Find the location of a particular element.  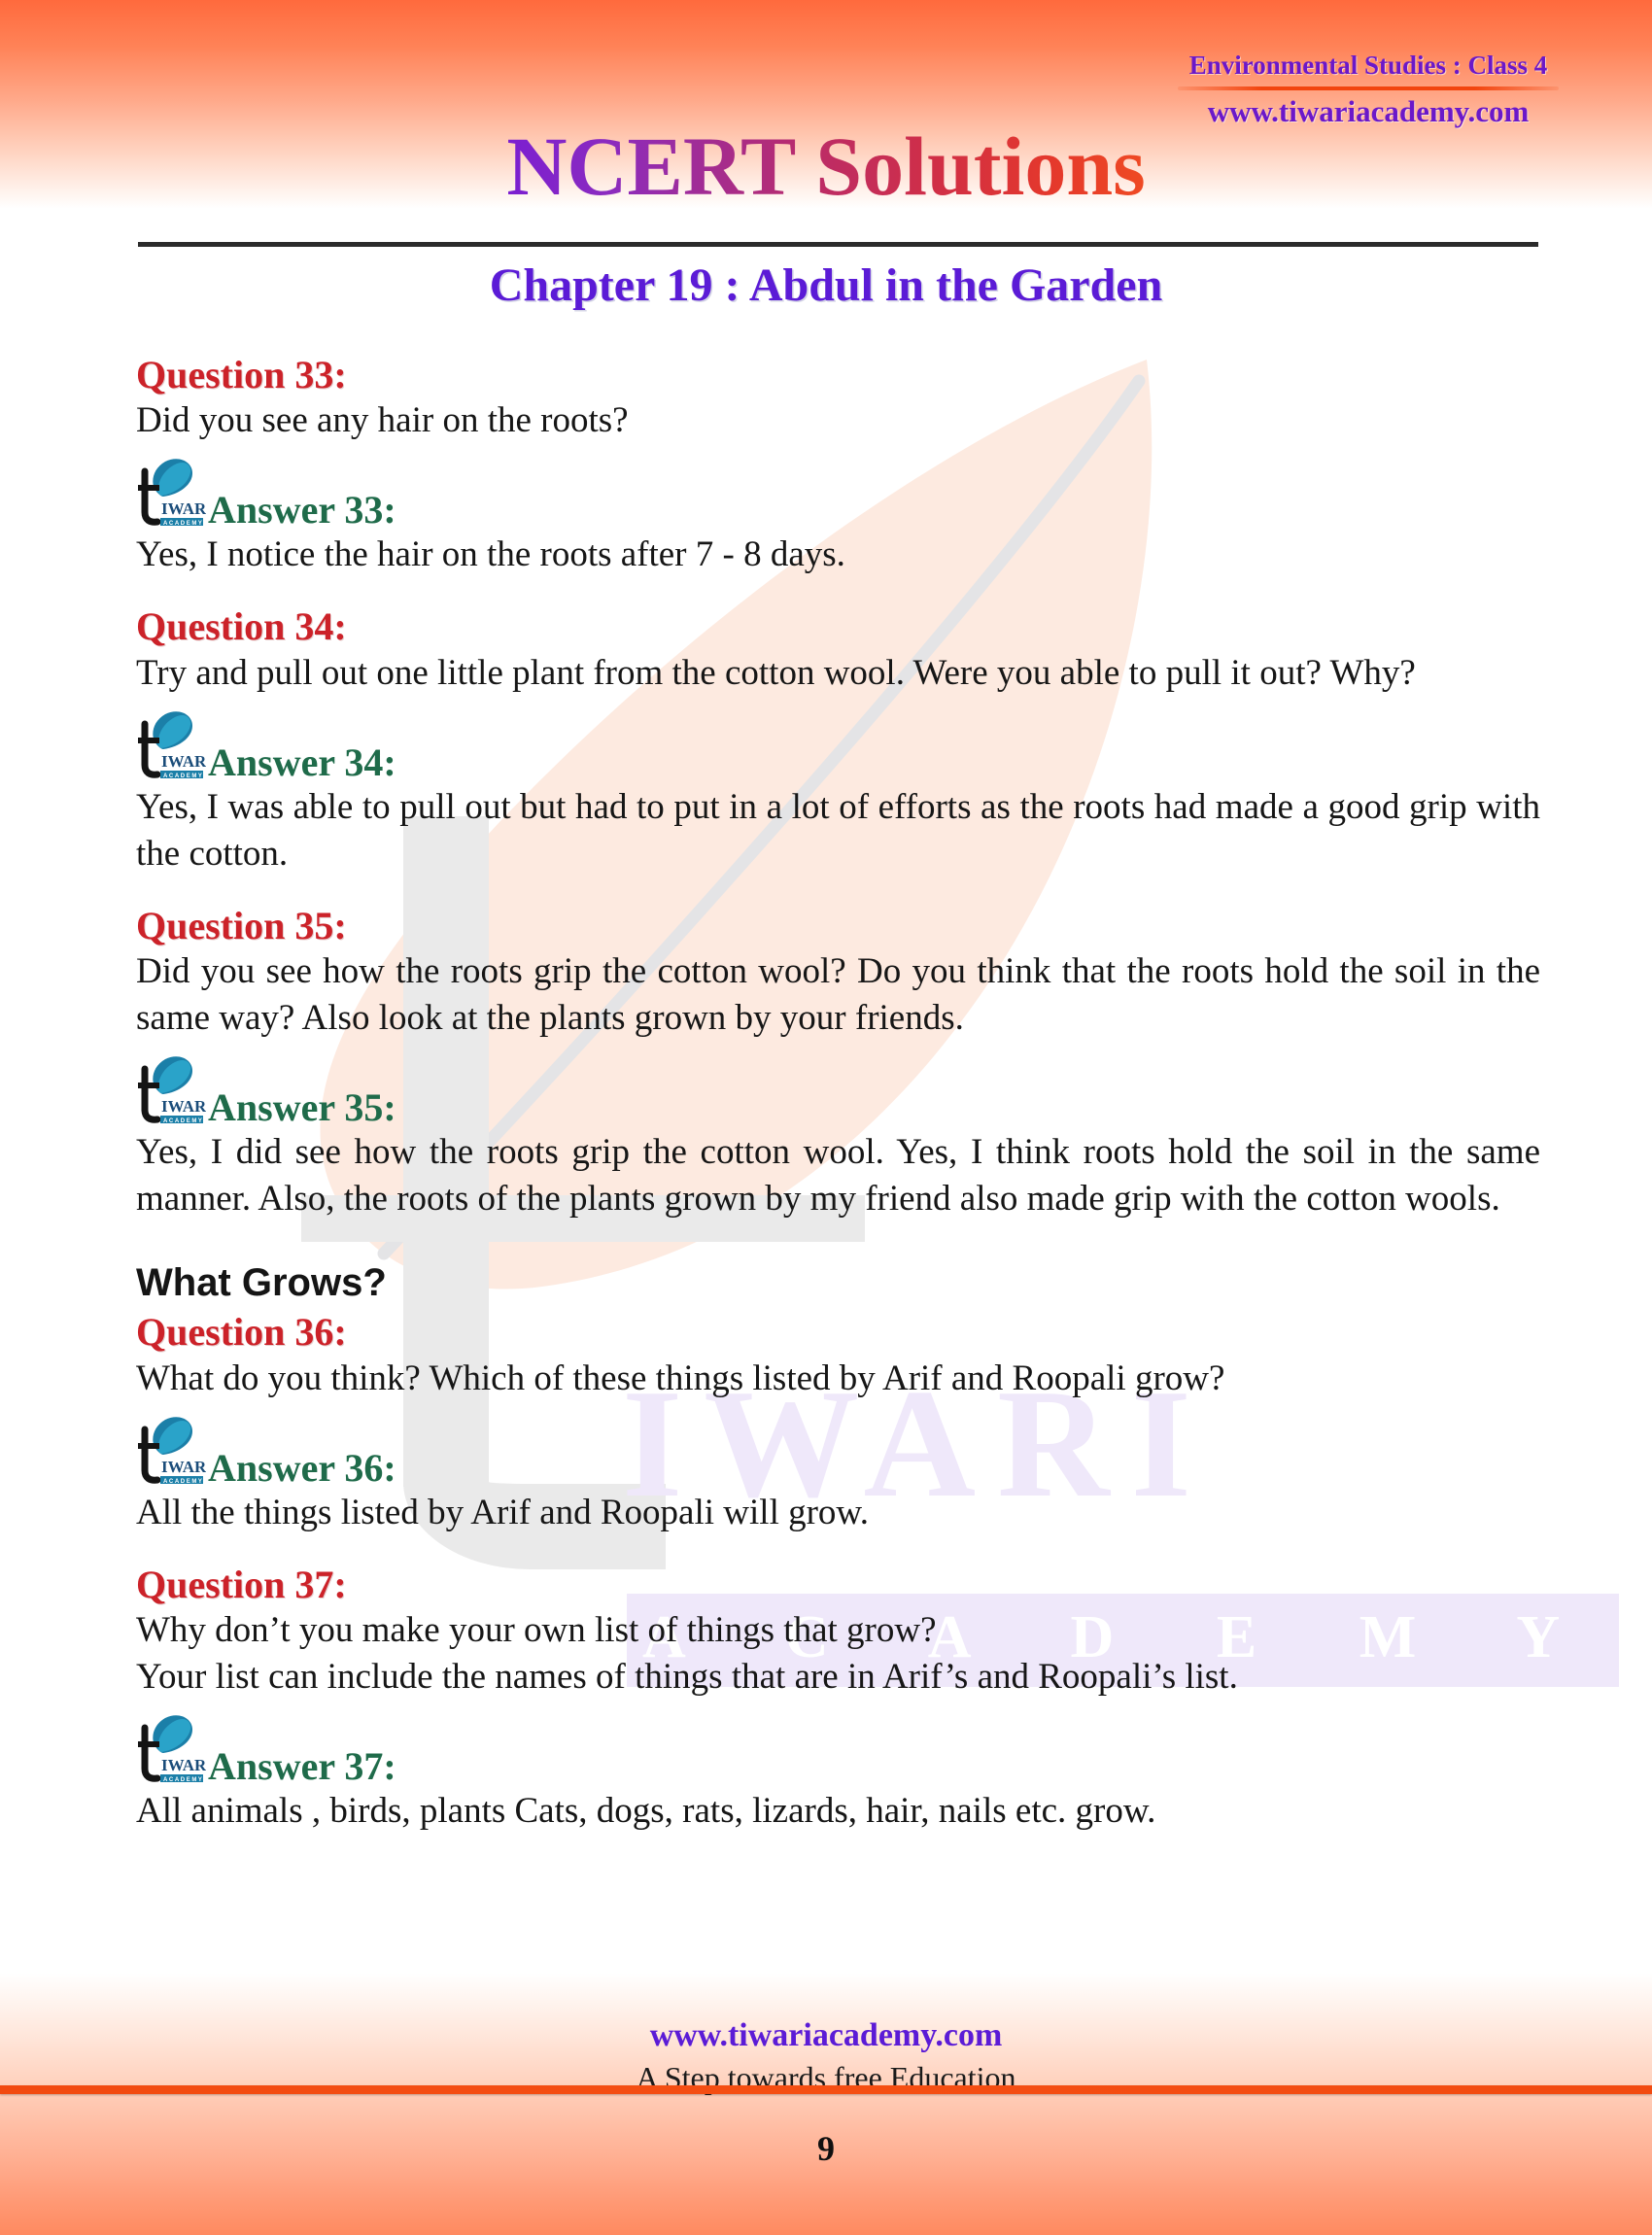

answer-35-row: IWARI ACADEMY Answer 35: is located at coordinates (838, 1092).